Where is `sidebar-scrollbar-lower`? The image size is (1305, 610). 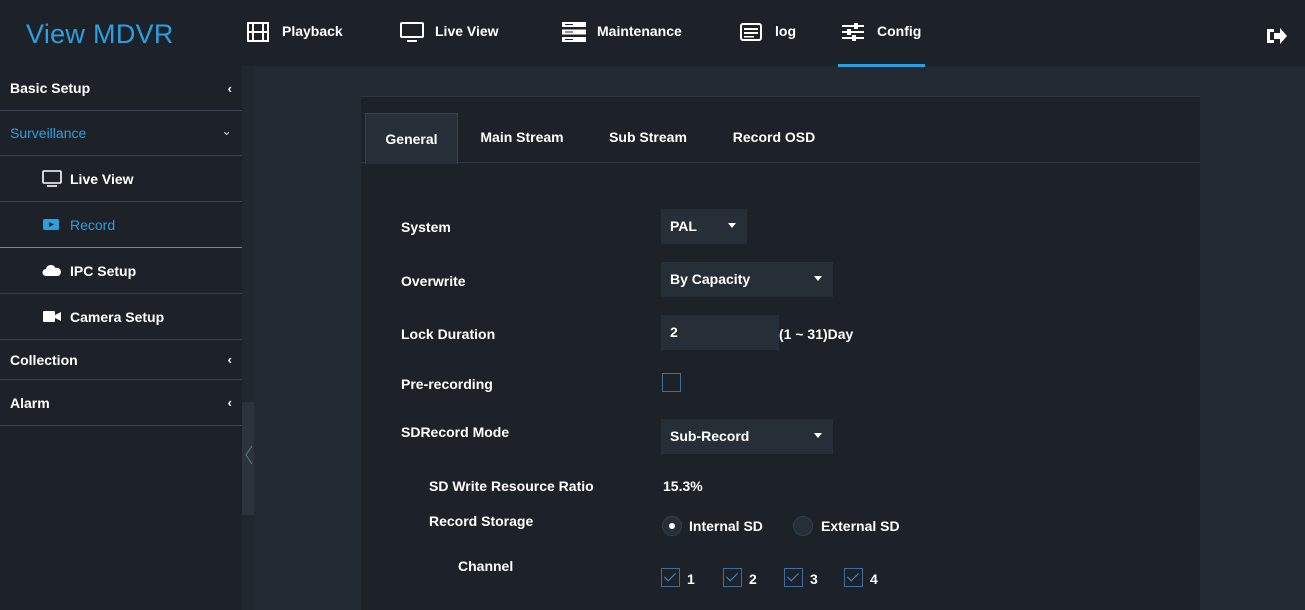 sidebar-scrollbar-lower is located at coordinates (248, 562).